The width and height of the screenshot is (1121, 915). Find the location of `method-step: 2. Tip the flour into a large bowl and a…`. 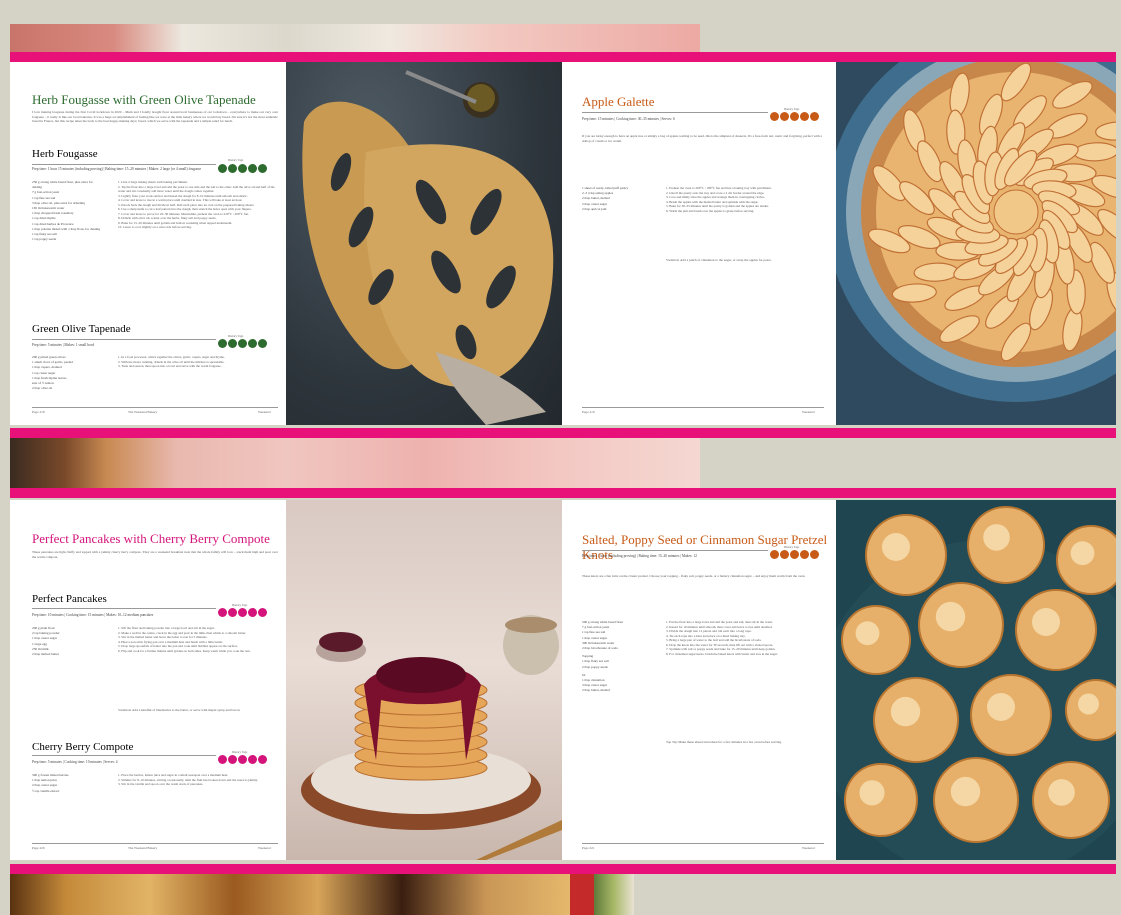

method-step: 2. Tip the flour into a large bowl and a… is located at coordinates (196, 189).